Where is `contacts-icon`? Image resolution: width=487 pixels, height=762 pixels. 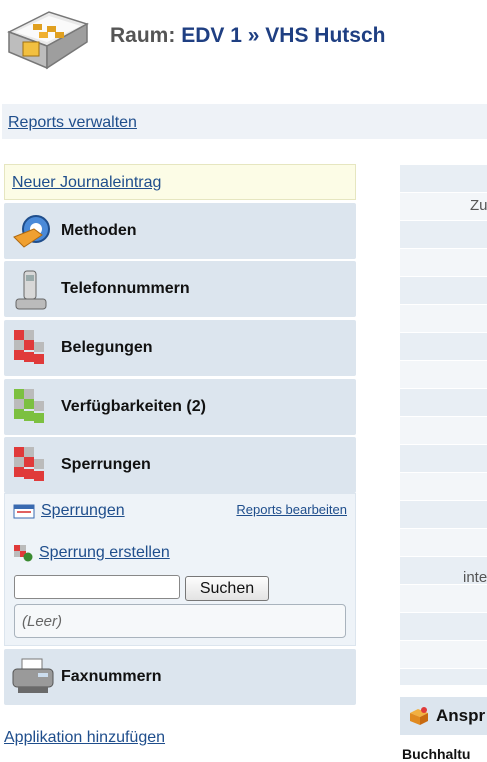 contacts-icon is located at coordinates (419, 716).